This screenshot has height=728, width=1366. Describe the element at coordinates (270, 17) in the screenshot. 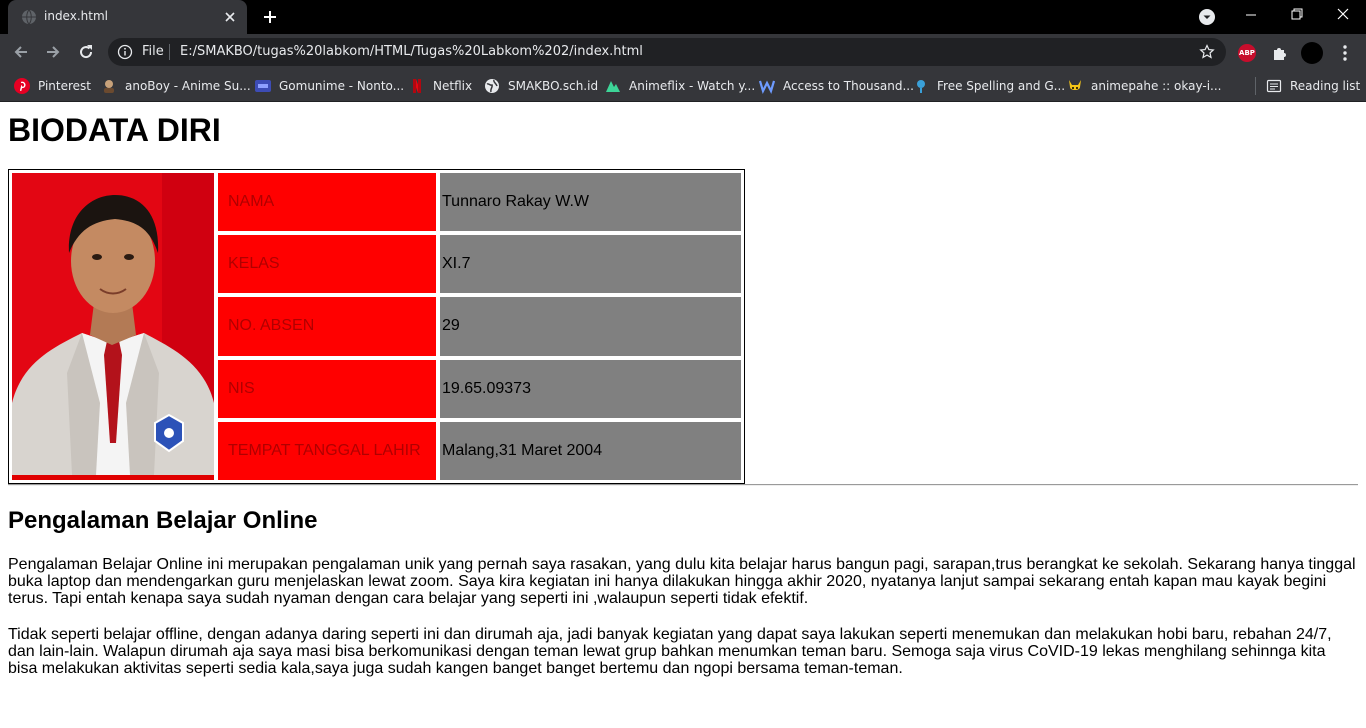

I see `new-tab-icon` at that location.